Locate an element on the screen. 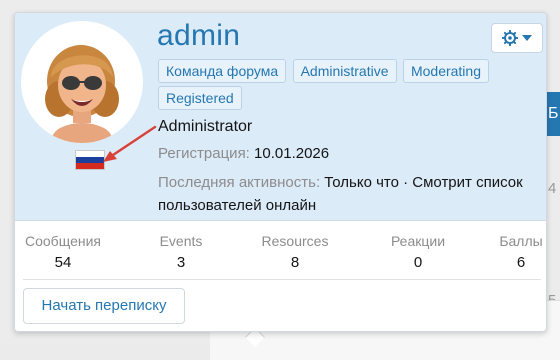  username-link: admin is located at coordinates (198, 36).